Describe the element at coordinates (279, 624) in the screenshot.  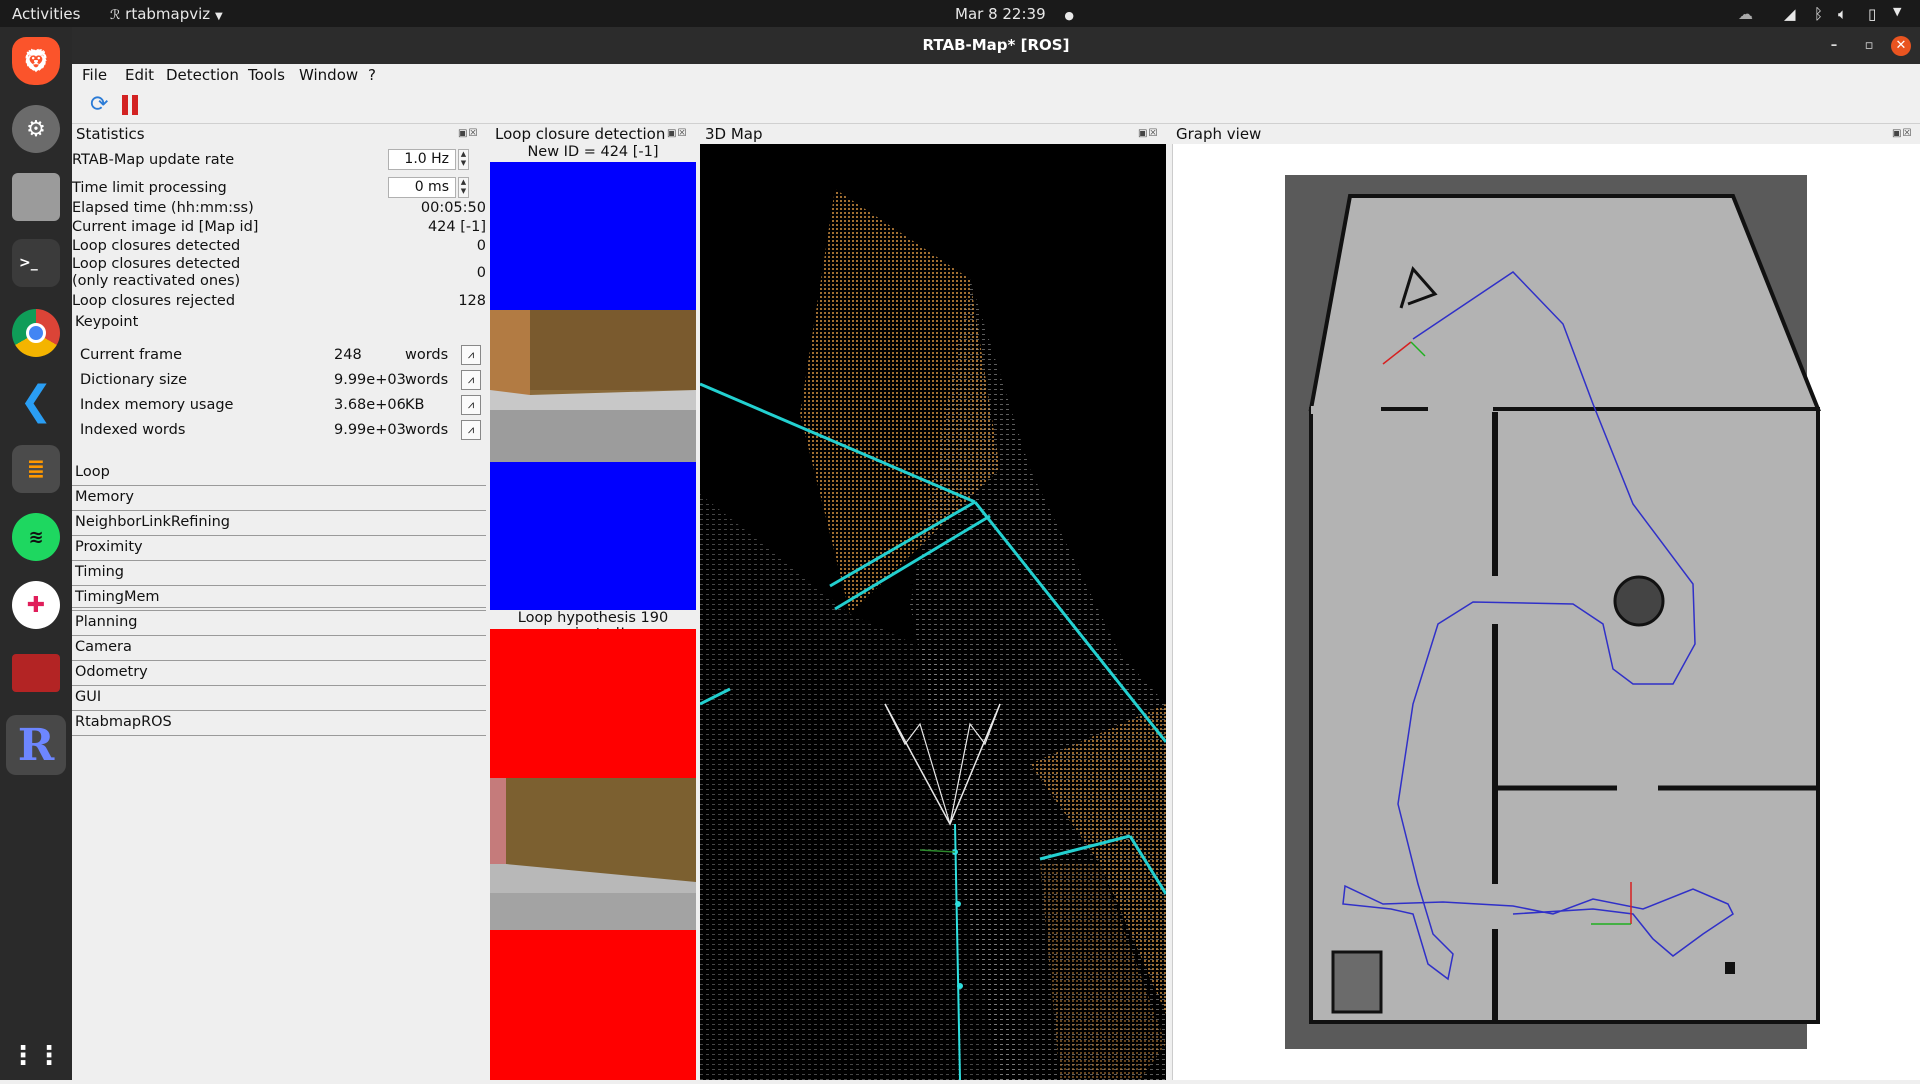
I see `section-planning: Planning` at that location.